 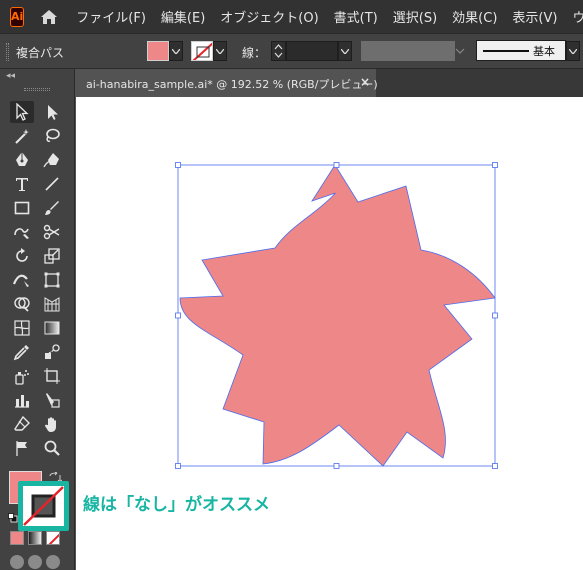 I want to click on type-t-icon, so click(x=22, y=184).